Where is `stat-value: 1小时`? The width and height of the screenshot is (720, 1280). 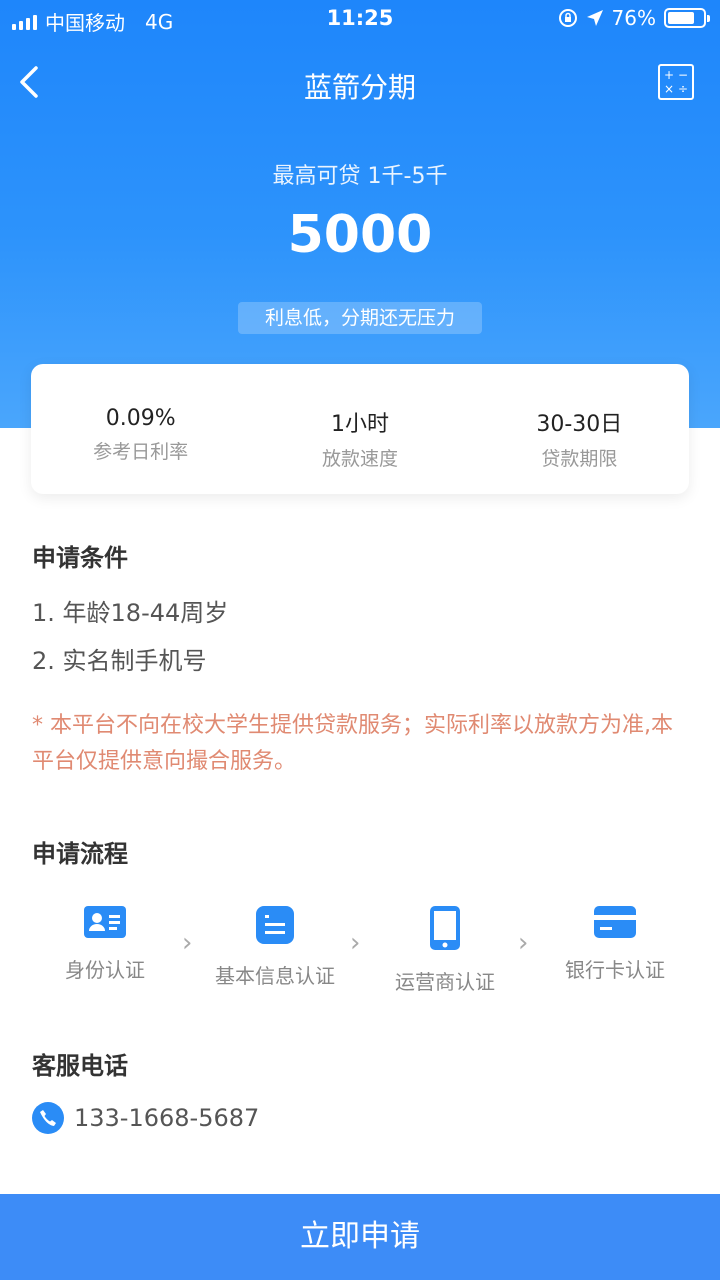
stat-value: 1小时 is located at coordinates (359, 424).